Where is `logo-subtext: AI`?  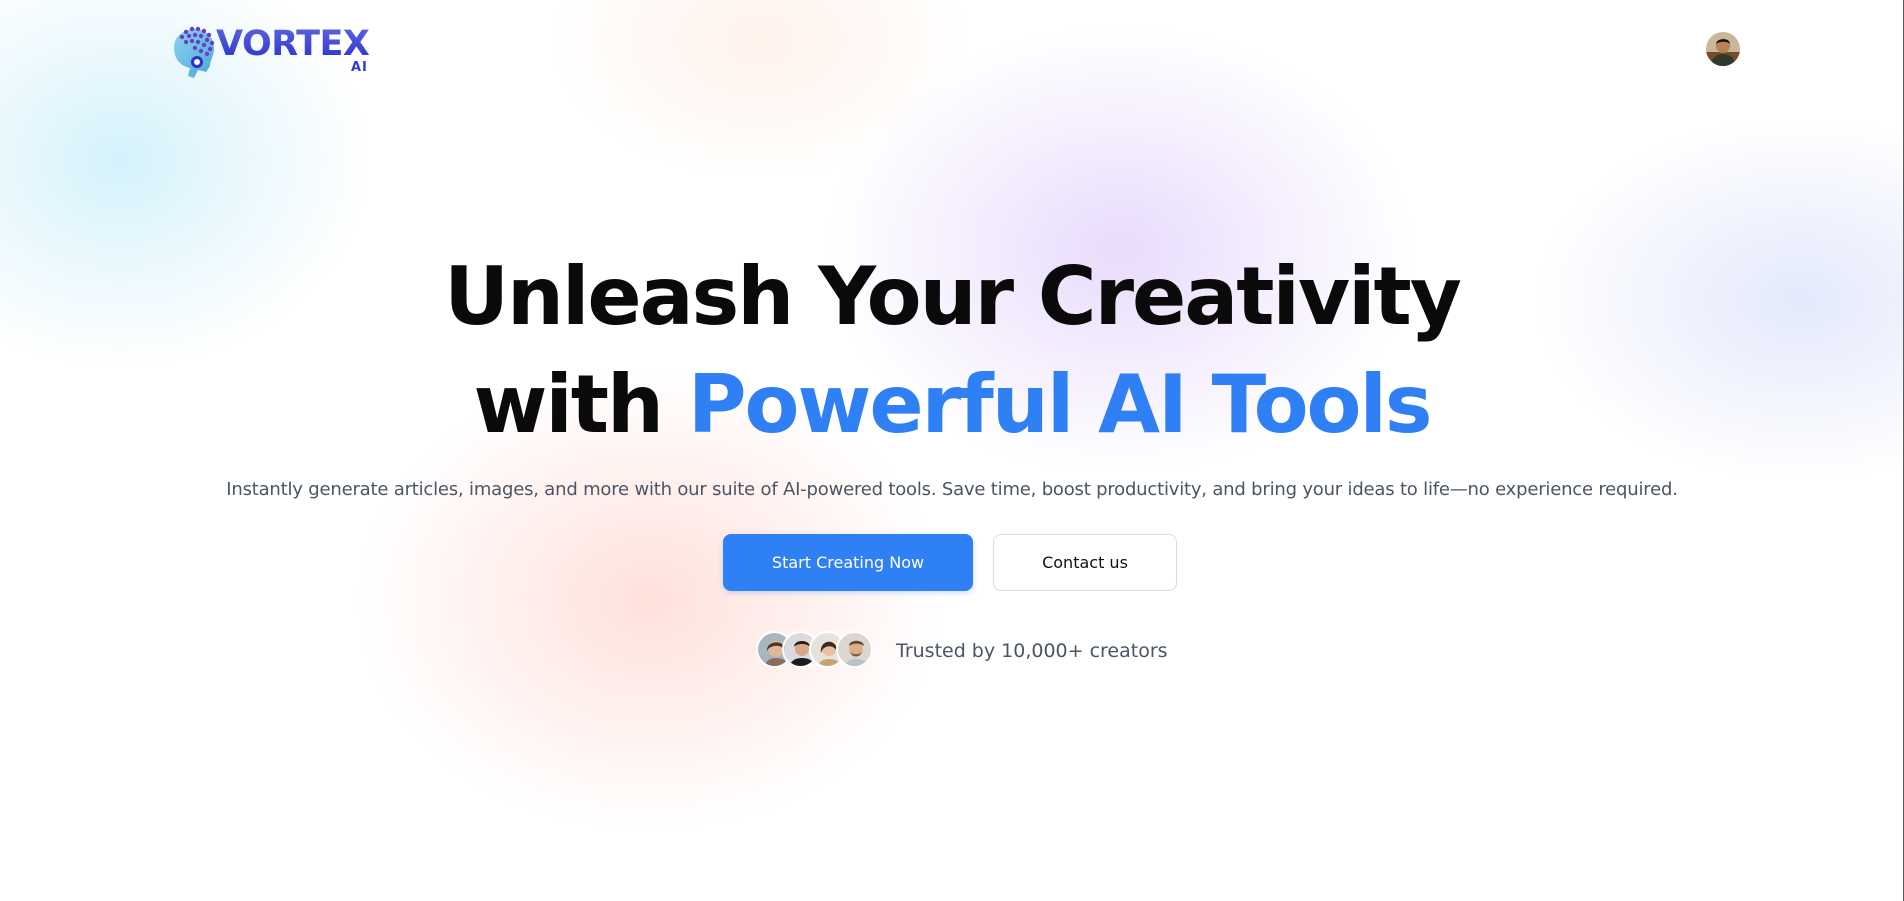 logo-subtext: AI is located at coordinates (359, 67).